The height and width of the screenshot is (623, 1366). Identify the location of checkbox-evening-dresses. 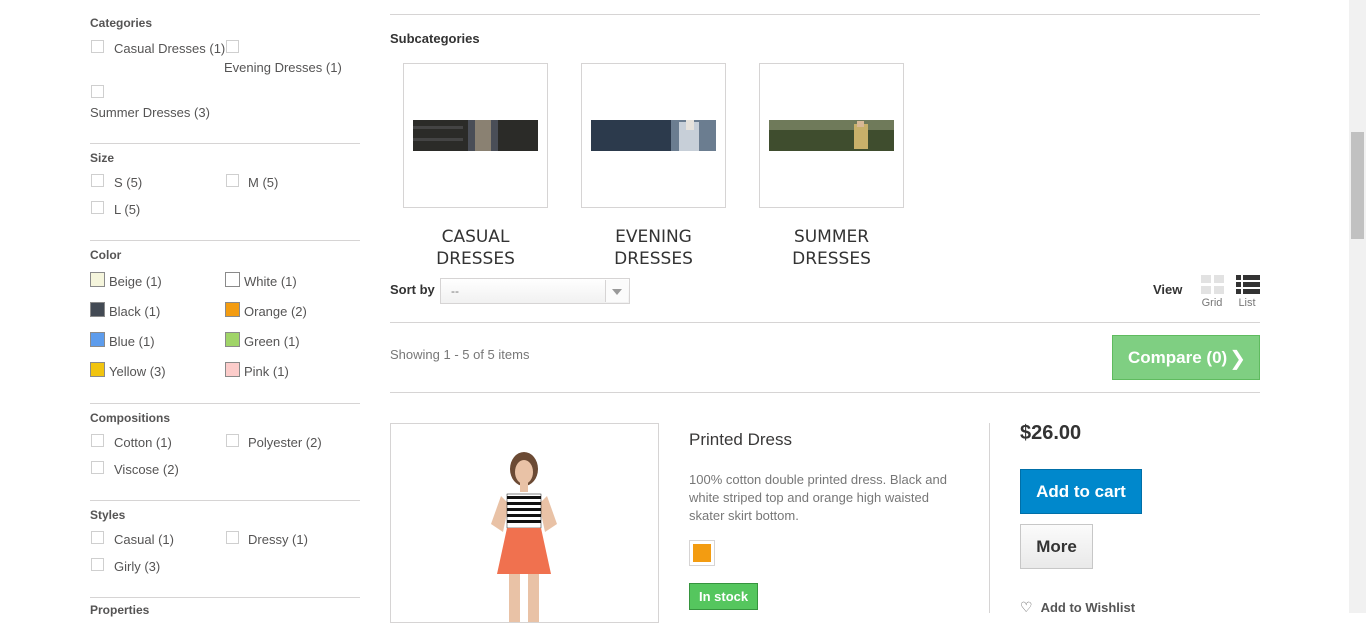
(232, 46).